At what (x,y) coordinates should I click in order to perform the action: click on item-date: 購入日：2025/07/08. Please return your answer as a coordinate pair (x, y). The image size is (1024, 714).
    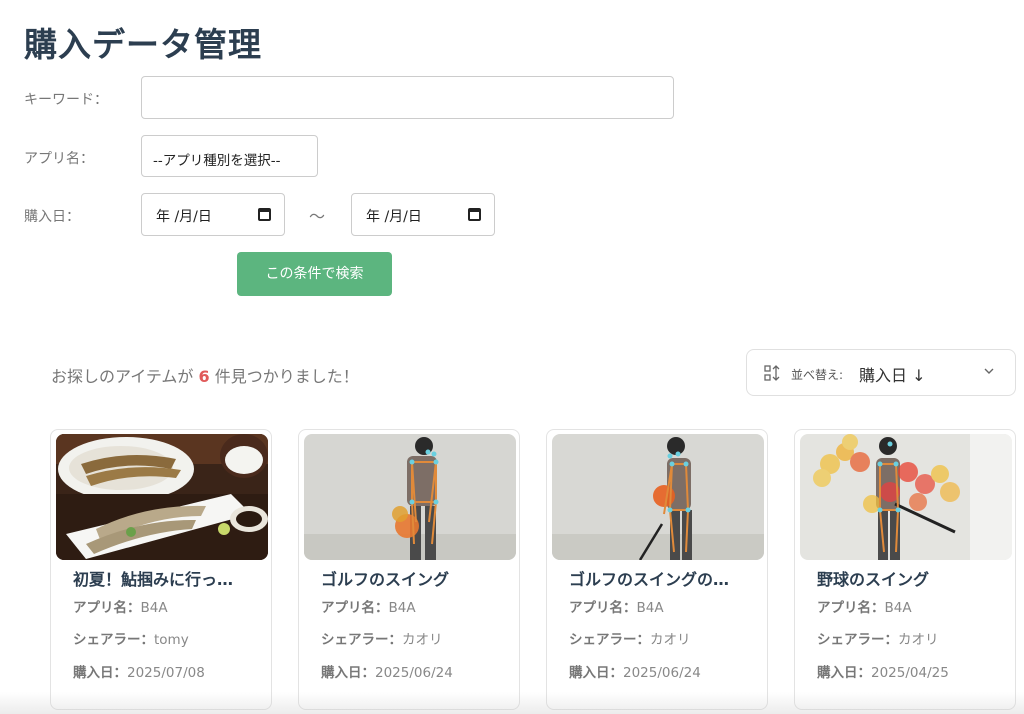
    Looking at the image, I should click on (139, 671).